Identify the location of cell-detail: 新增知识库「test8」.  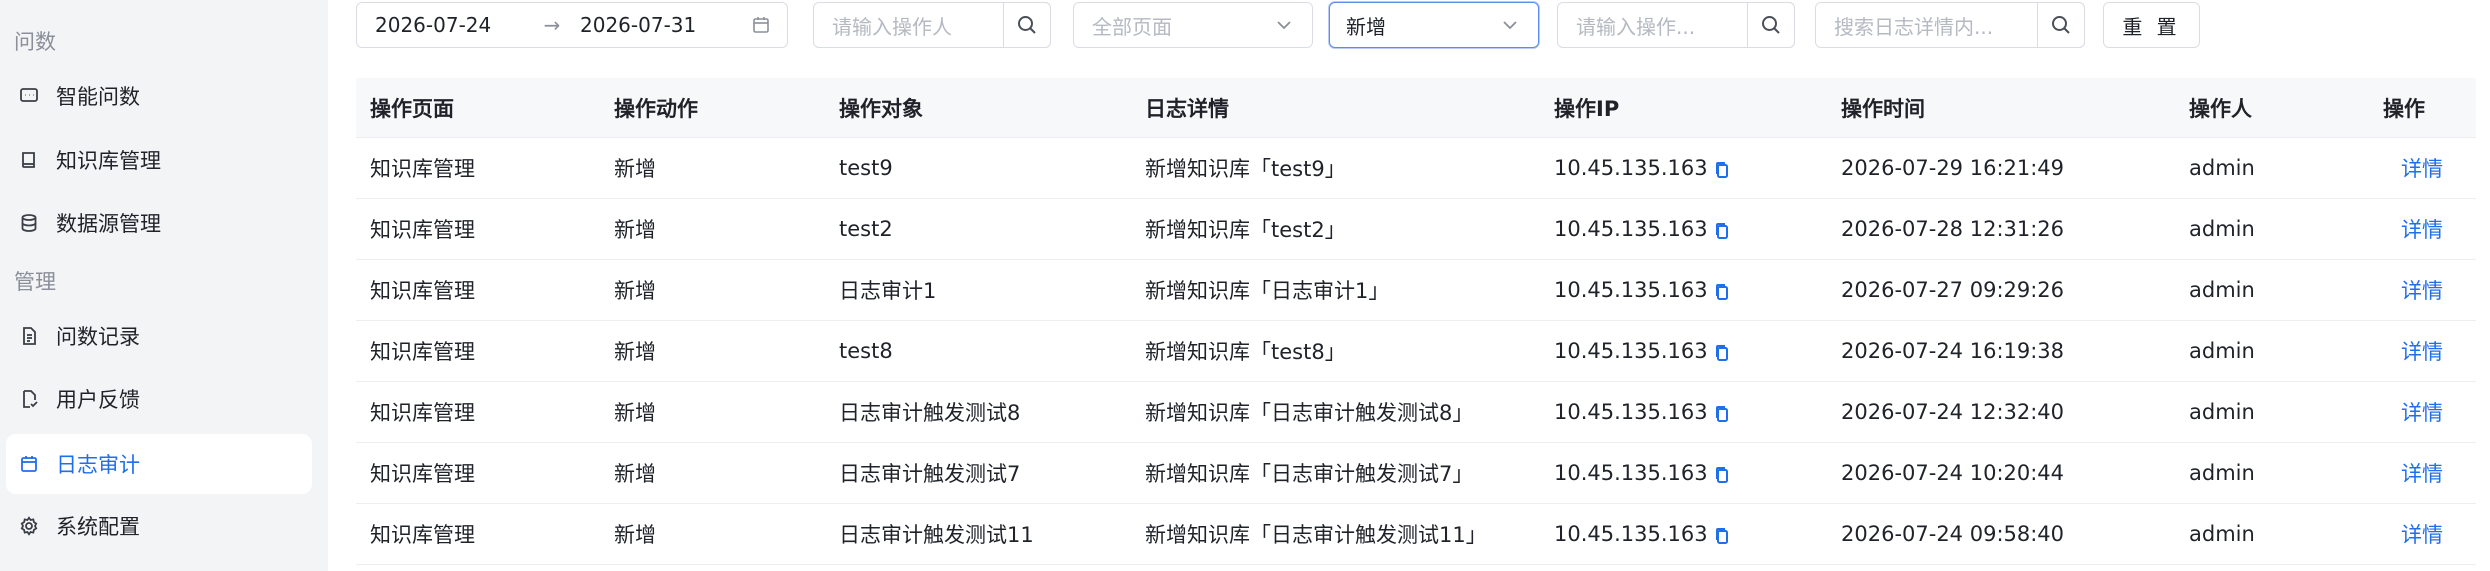
(1245, 352).